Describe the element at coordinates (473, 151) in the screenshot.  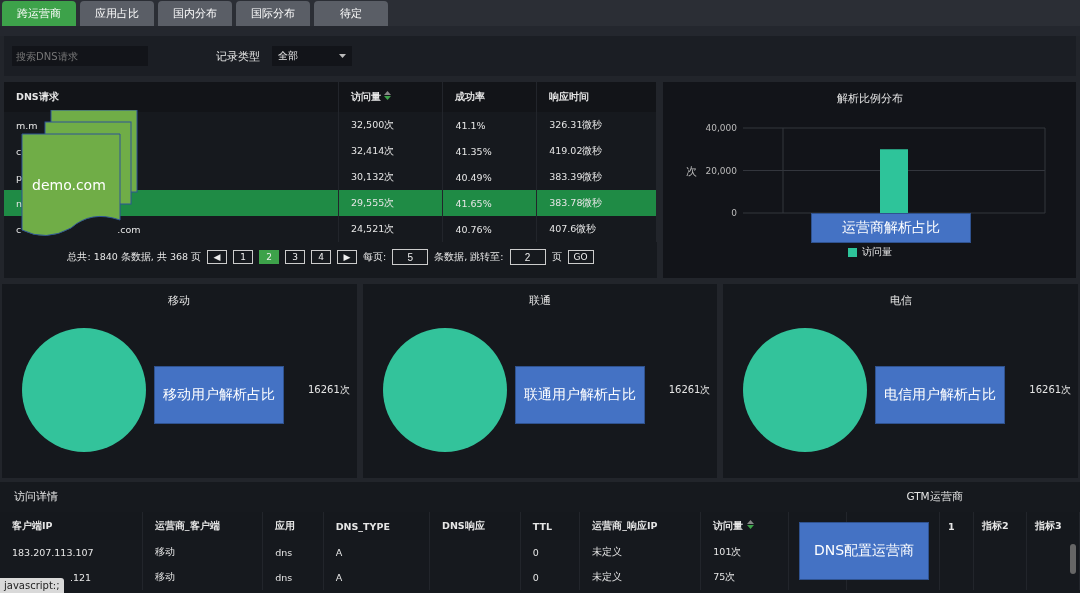
I see `table-cell: 41.35%` at that location.